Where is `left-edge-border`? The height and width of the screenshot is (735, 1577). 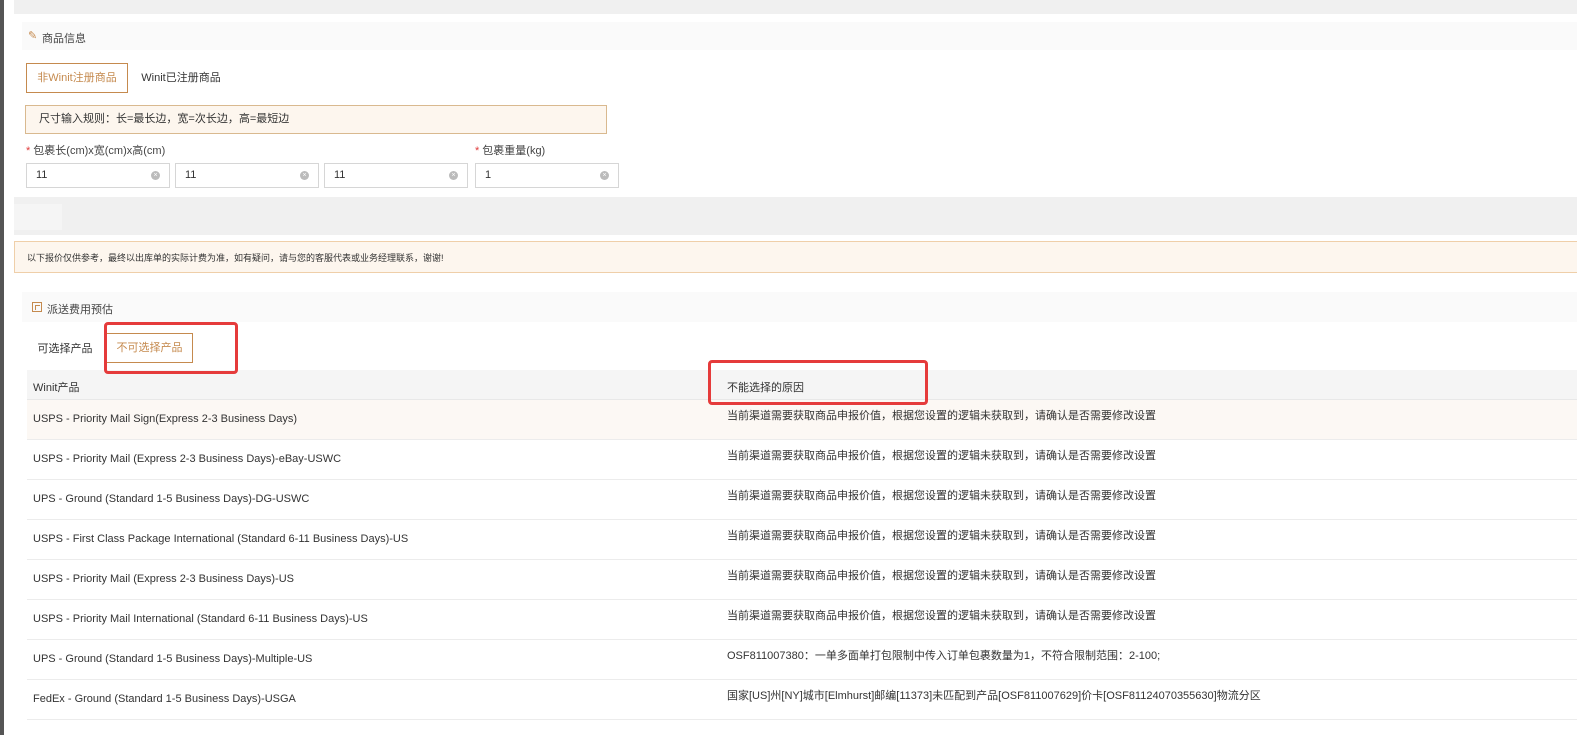
left-edge-border is located at coordinates (2, 367).